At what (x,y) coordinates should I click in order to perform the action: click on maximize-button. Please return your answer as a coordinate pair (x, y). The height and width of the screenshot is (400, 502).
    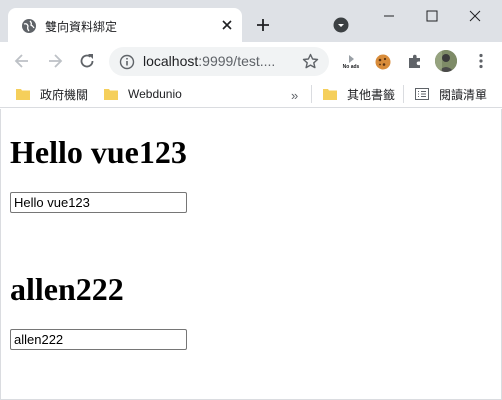
    Looking at the image, I should click on (432, 16).